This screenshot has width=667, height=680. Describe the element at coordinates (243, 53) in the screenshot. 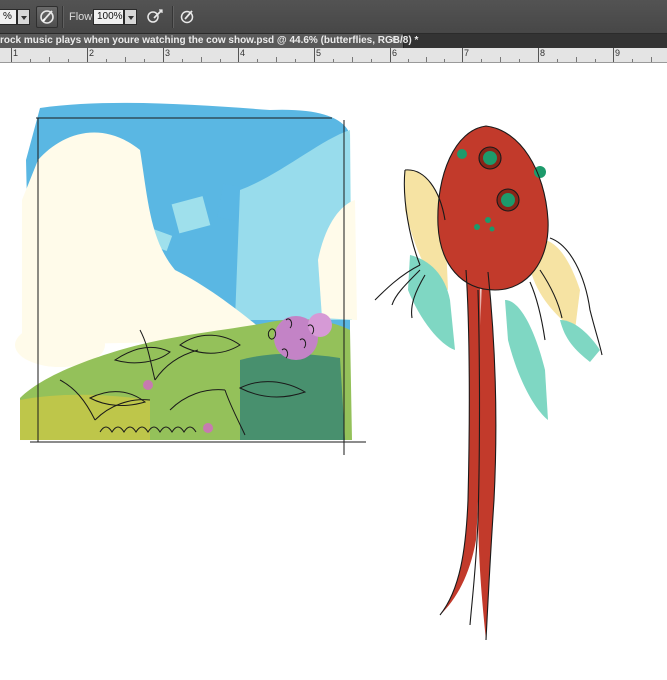

I see `ruler-label: 4` at that location.